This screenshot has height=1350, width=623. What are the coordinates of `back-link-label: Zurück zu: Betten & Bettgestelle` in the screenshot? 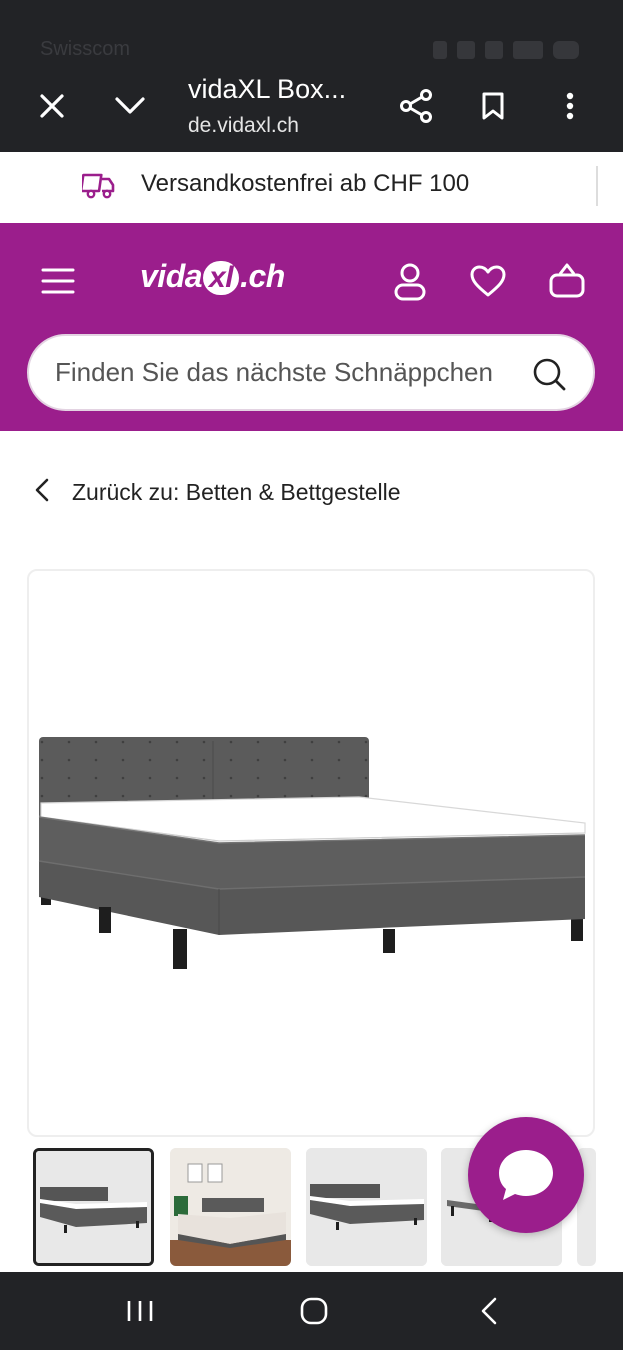 It's located at (236, 491).